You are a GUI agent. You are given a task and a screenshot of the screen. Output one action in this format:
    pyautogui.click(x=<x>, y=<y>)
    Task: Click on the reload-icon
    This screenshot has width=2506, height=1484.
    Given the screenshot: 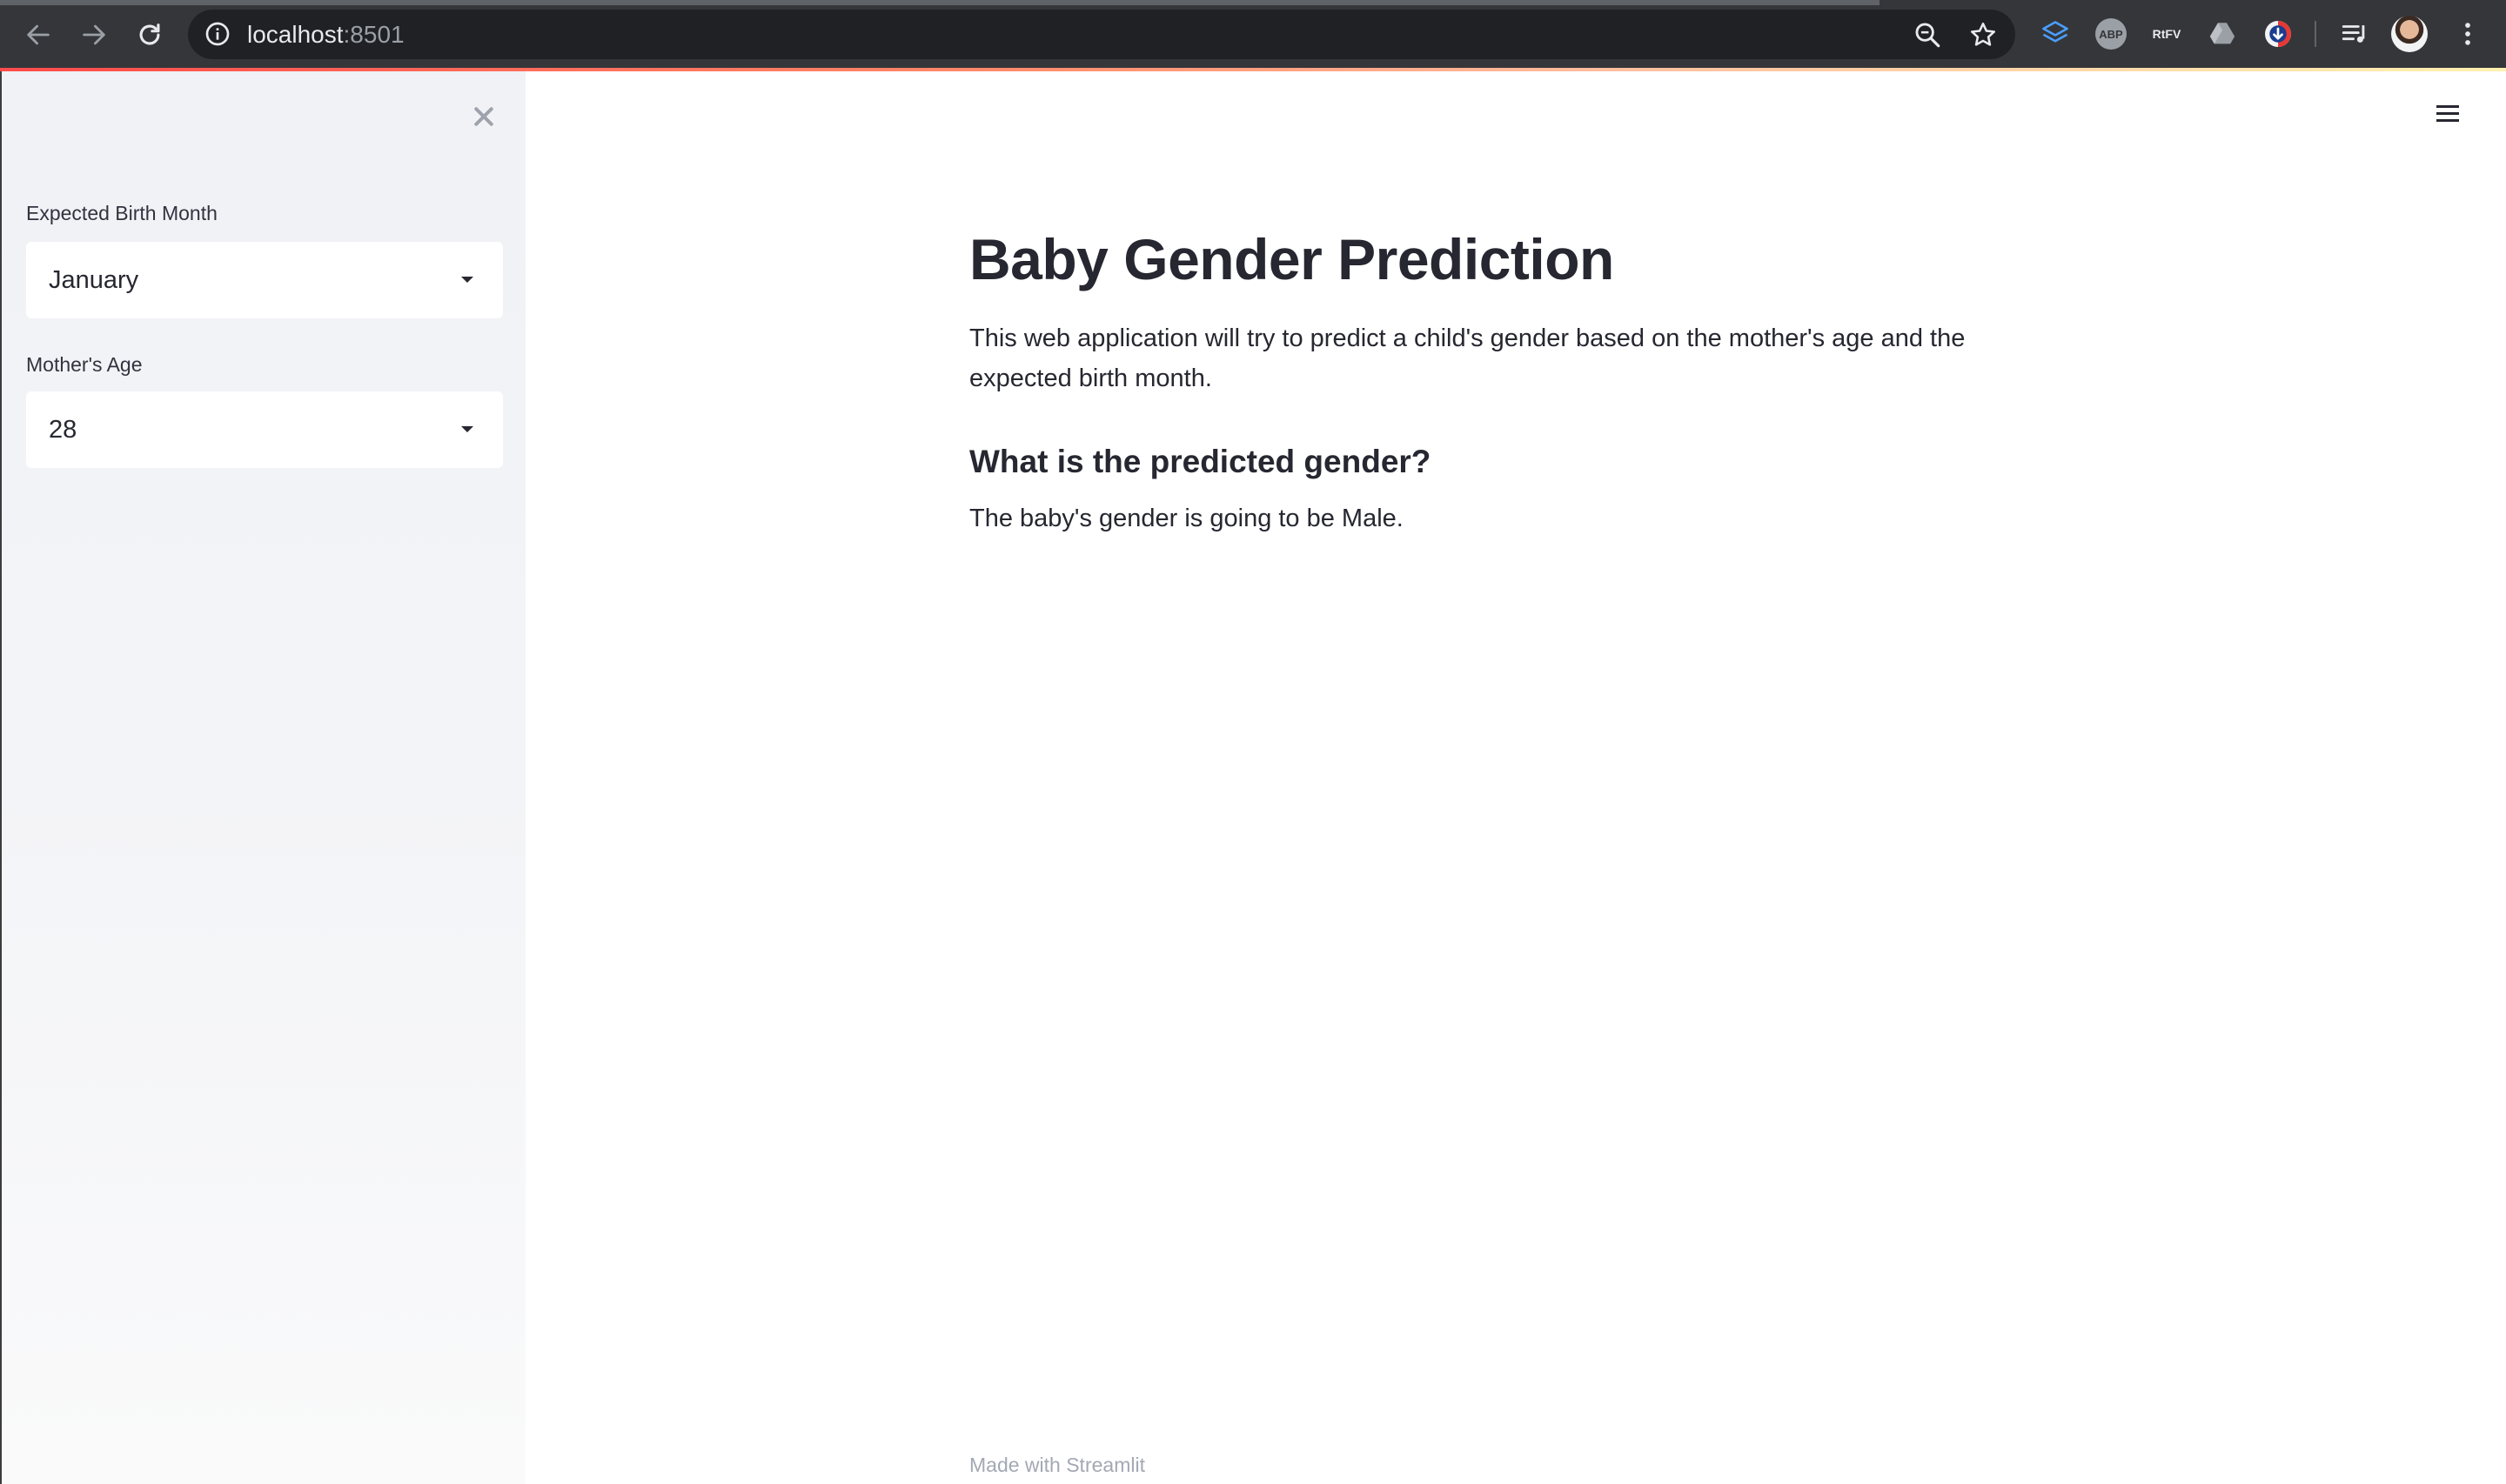 What is the action you would take?
    pyautogui.click(x=149, y=34)
    